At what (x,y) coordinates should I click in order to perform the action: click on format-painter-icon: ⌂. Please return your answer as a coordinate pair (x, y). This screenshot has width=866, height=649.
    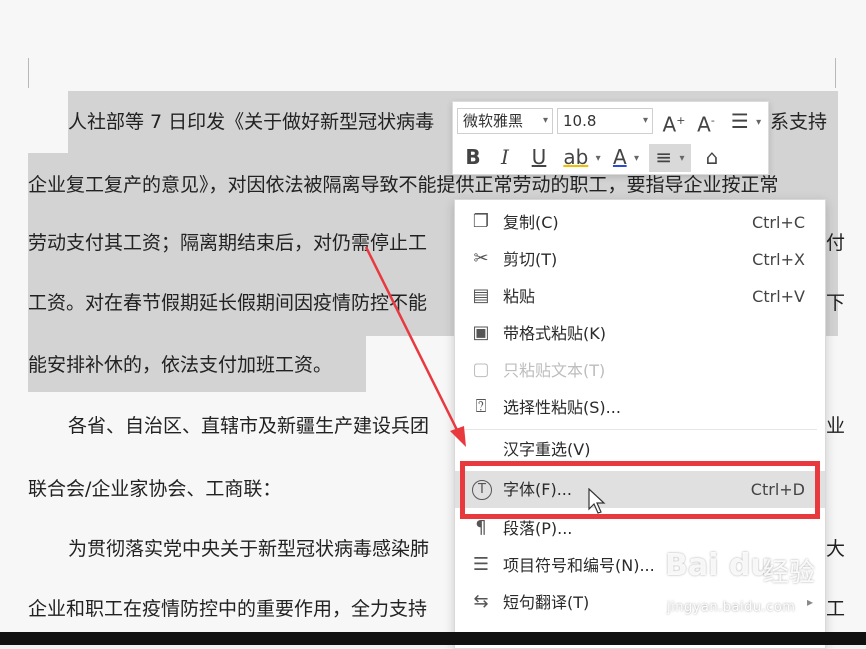
    Looking at the image, I should click on (712, 157).